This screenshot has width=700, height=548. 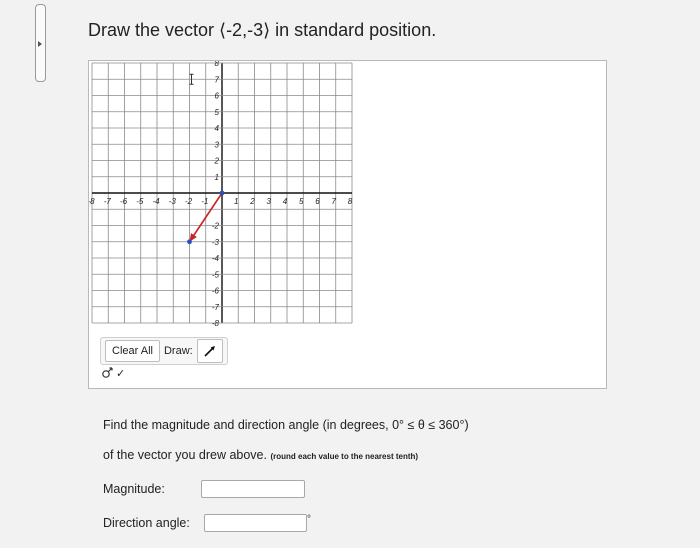 I want to click on direction-angle-label: Direction angle:, so click(x=146, y=523).